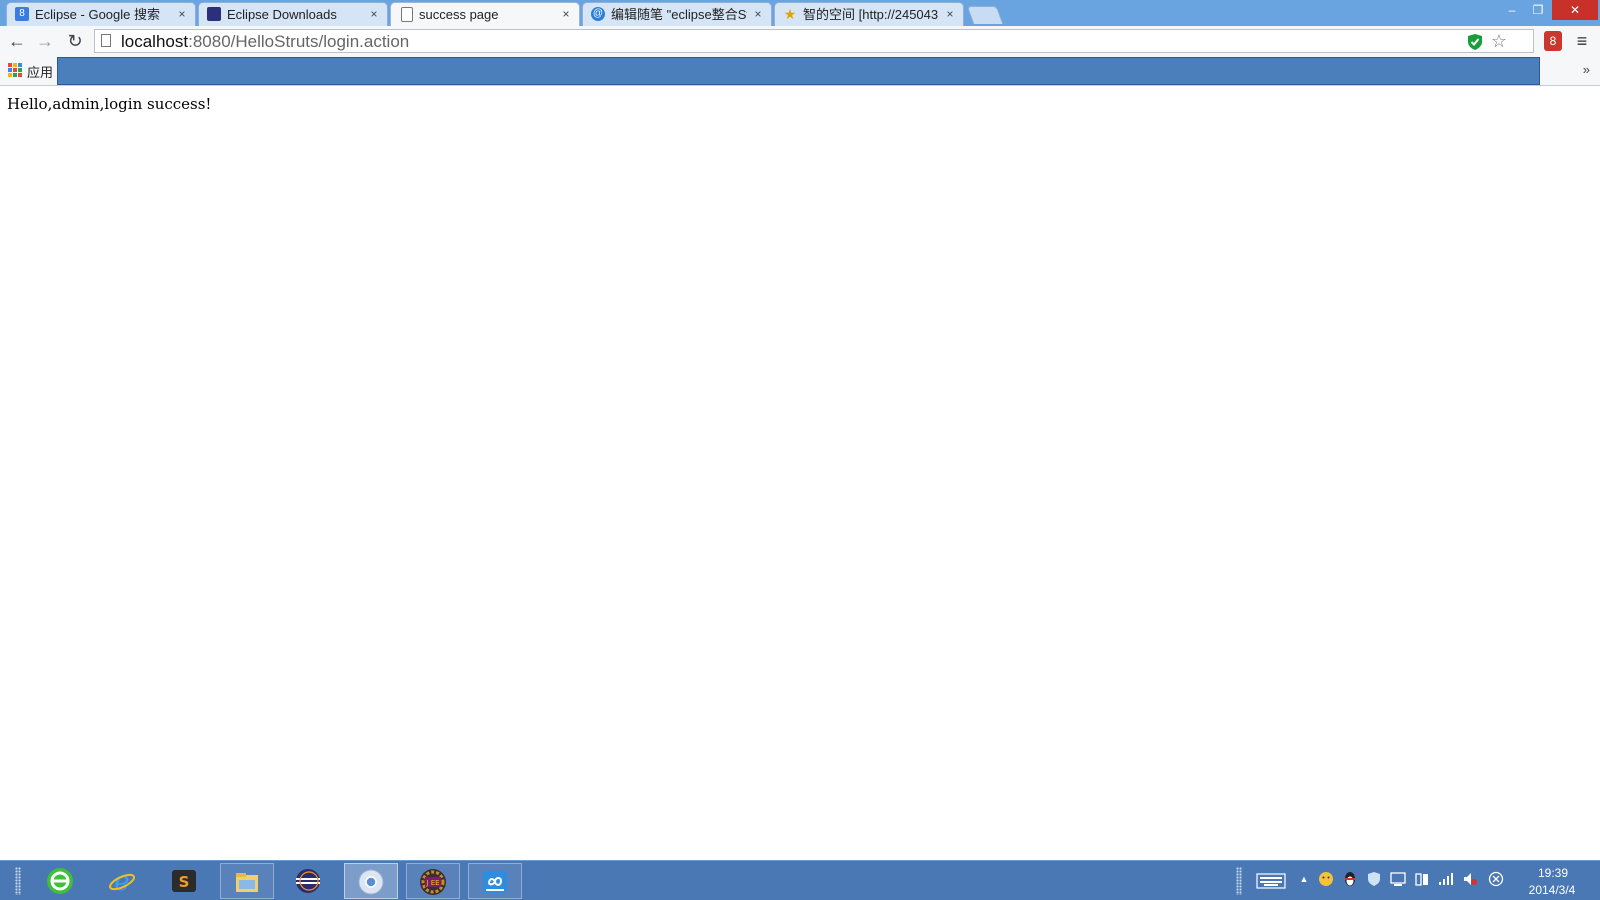 This screenshot has height=900, width=1600. Describe the element at coordinates (22, 14) in the screenshot. I see `google-search-icon: 8` at that location.